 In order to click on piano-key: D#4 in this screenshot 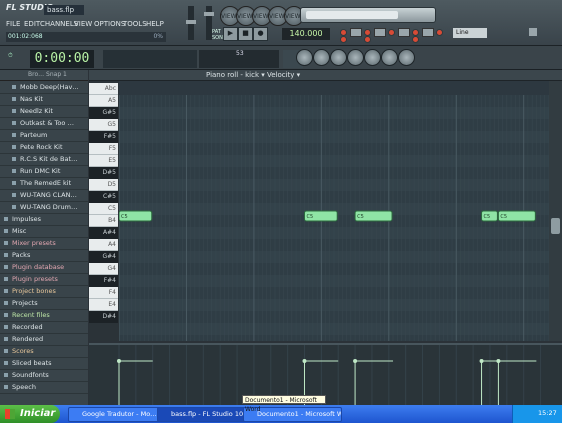, I will do `click(103, 317)`.